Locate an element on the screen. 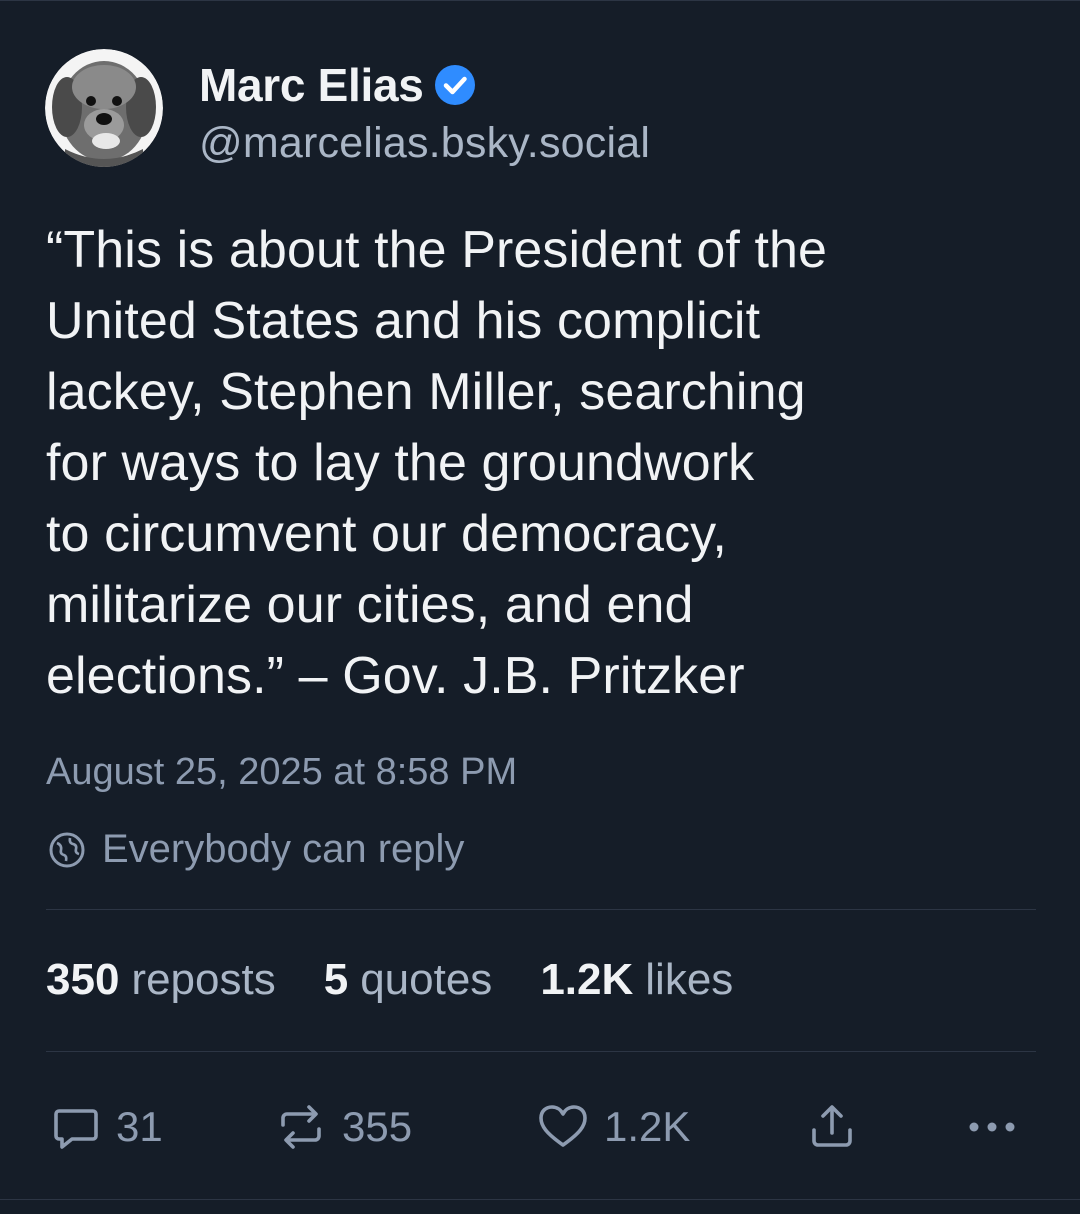 The width and height of the screenshot is (1080, 1214). author-name-row: Marc Elias is located at coordinates (424, 85).